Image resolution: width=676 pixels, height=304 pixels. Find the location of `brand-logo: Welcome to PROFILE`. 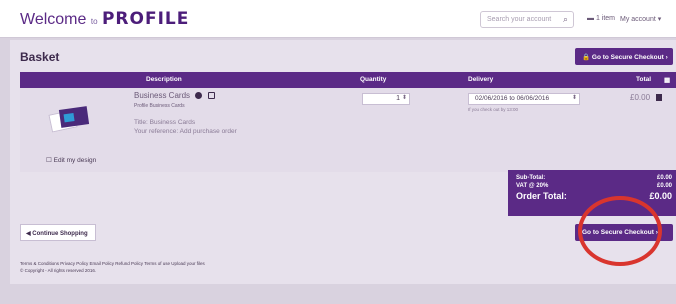

brand-logo: Welcome to PROFILE is located at coordinates (104, 19).